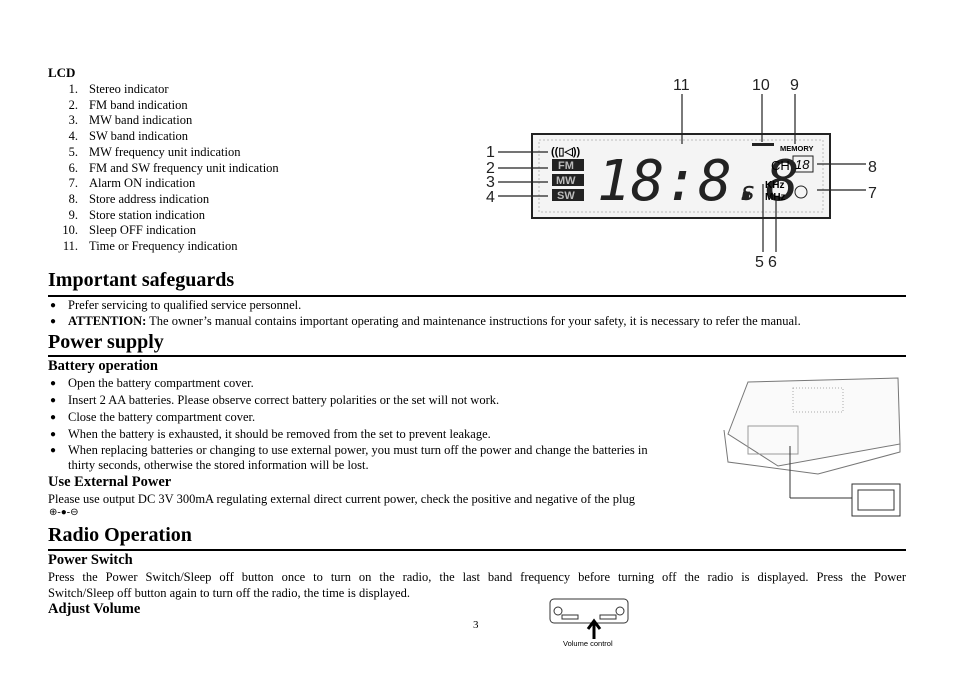 This screenshot has width=954, height=675. What do you see at coordinates (73, 89) in the screenshot?
I see `lcd-item-number: 1.` at bounding box center [73, 89].